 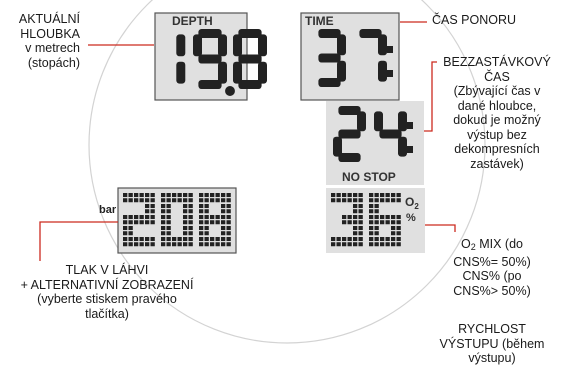 What do you see at coordinates (390, 49) in the screenshot?
I see `colon-dot` at bounding box center [390, 49].